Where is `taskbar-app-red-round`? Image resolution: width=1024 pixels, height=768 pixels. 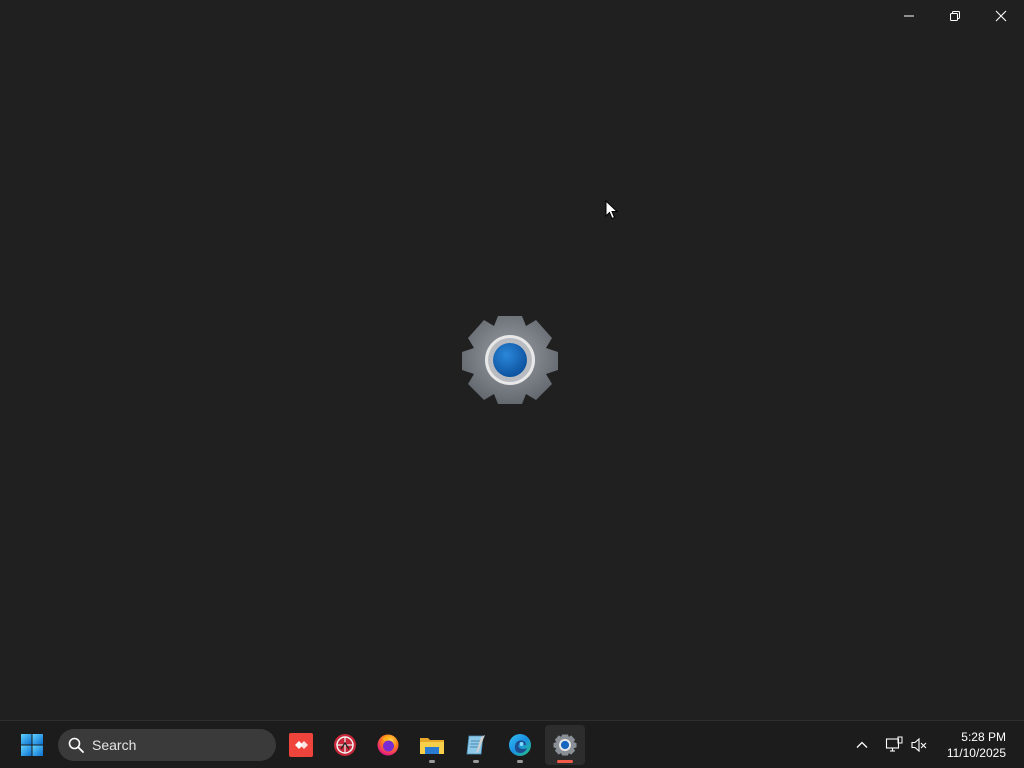
taskbar-app-red-round is located at coordinates (345, 745).